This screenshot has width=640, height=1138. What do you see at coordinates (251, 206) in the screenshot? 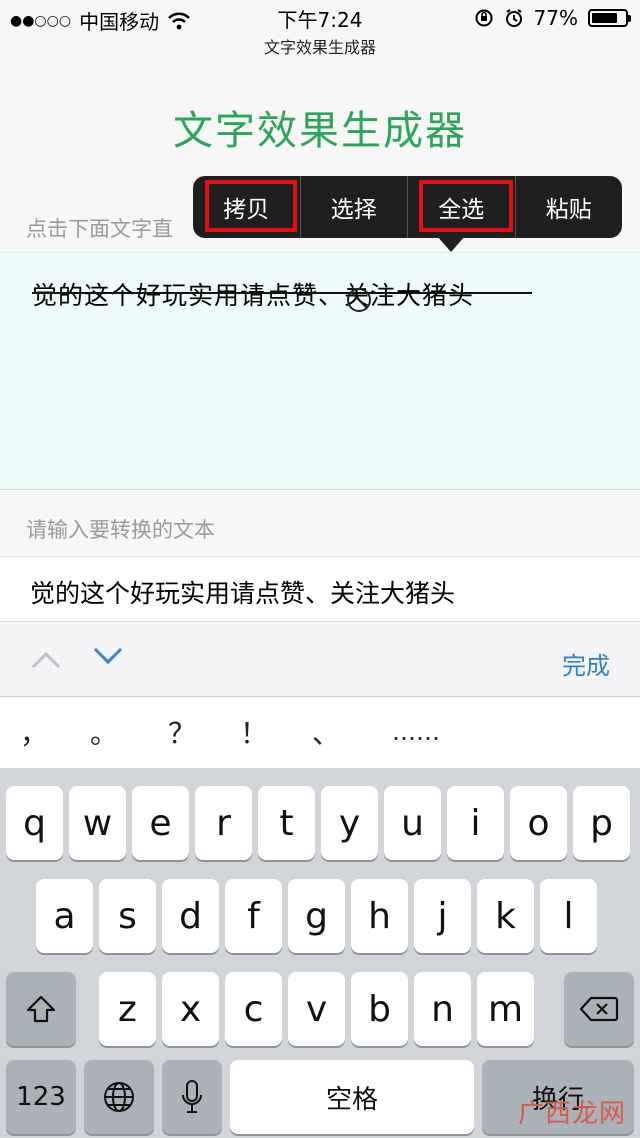
I see `highlight-box-copy` at bounding box center [251, 206].